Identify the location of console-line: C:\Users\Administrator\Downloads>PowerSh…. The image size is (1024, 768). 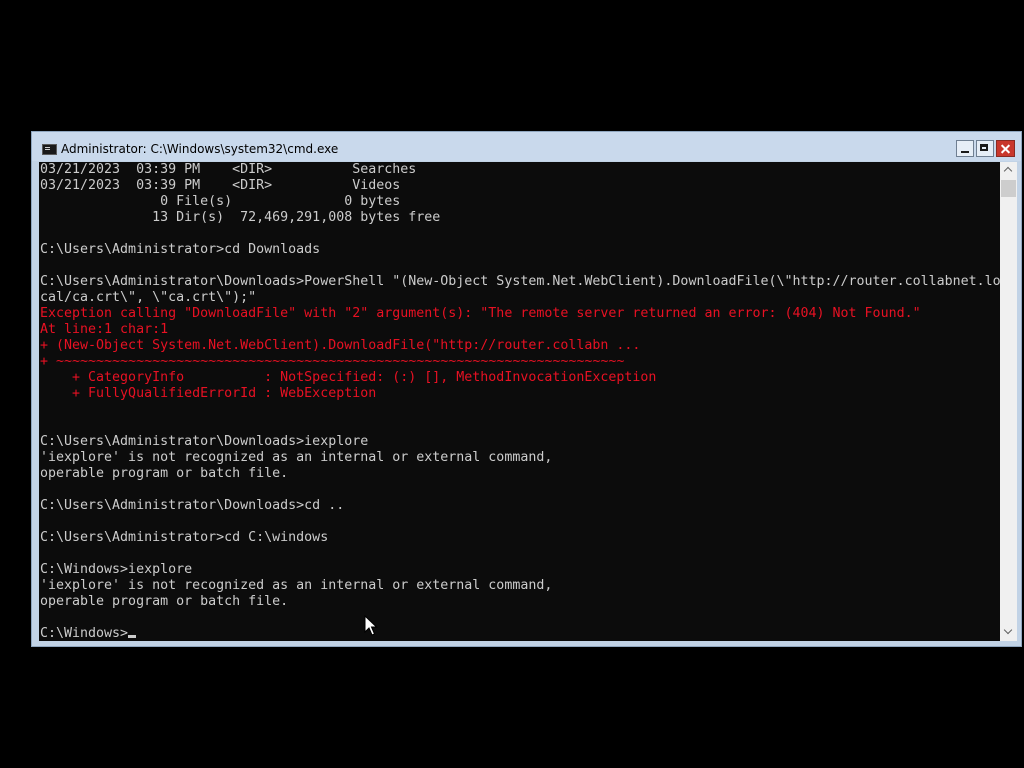
(520, 281).